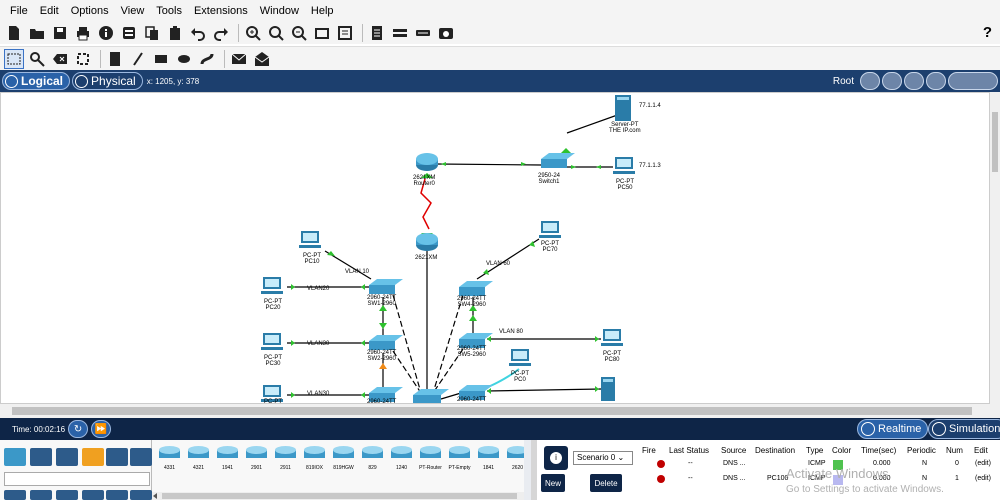 The width and height of the screenshot is (1000, 500). Describe the element at coordinates (78, 429) in the screenshot. I see `power-cycle-icon: ↻` at that location.